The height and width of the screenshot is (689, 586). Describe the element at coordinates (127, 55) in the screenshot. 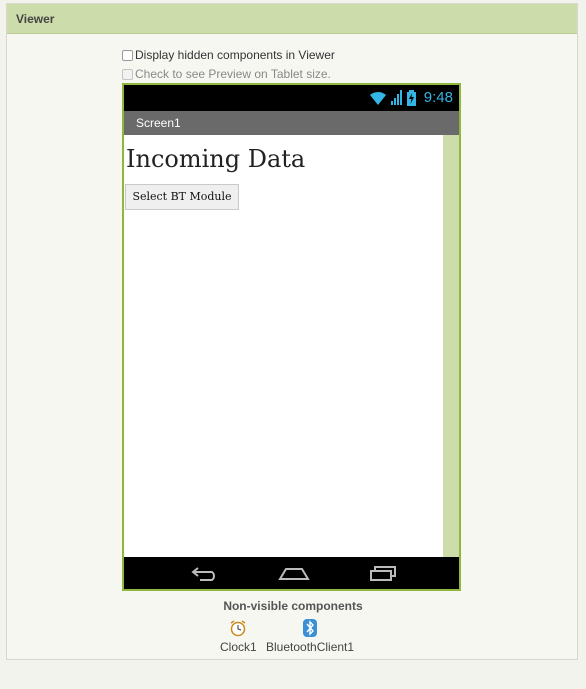

I see `hidden-components-checkbox` at that location.